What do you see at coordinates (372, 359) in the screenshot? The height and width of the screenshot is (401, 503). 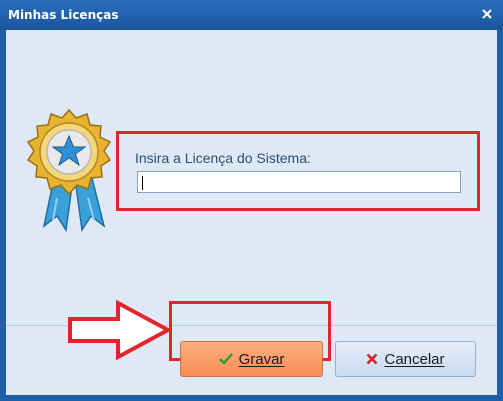 I see `x-icon` at bounding box center [372, 359].